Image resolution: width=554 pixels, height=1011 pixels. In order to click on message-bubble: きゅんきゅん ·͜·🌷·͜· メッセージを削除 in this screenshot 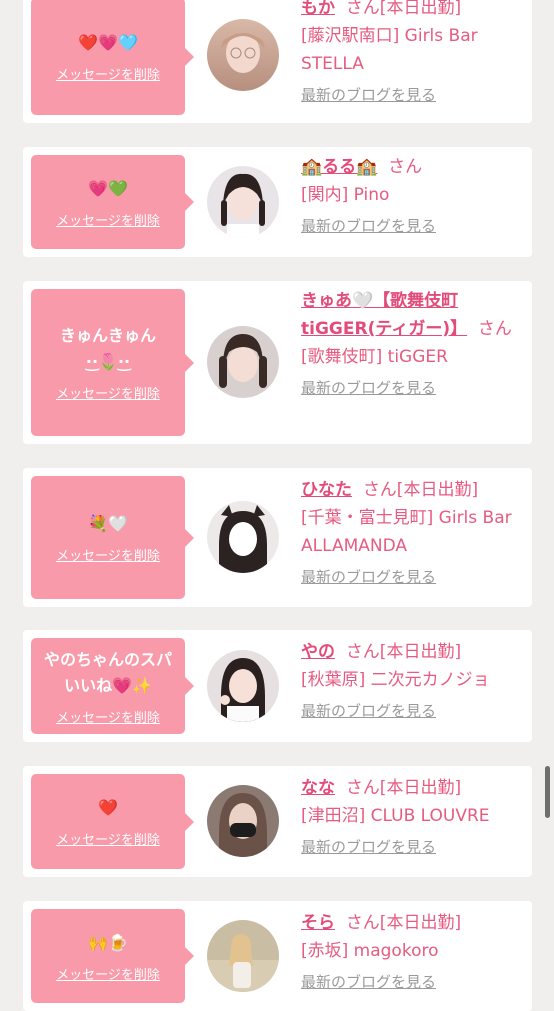, I will do `click(112, 362)`.